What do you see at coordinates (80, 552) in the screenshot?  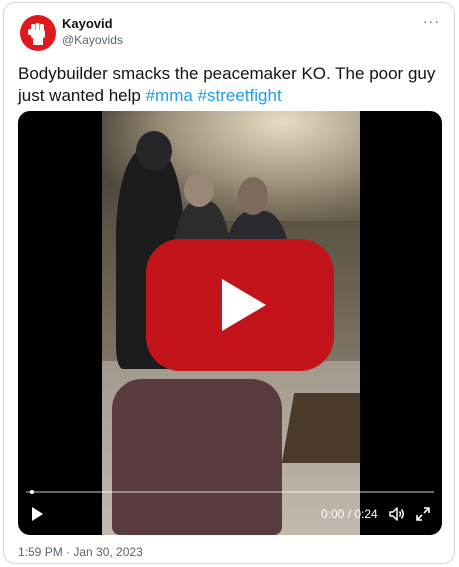 I see `tweet-timestamp: 1:59 PM · Jan 30, 2023` at bounding box center [80, 552].